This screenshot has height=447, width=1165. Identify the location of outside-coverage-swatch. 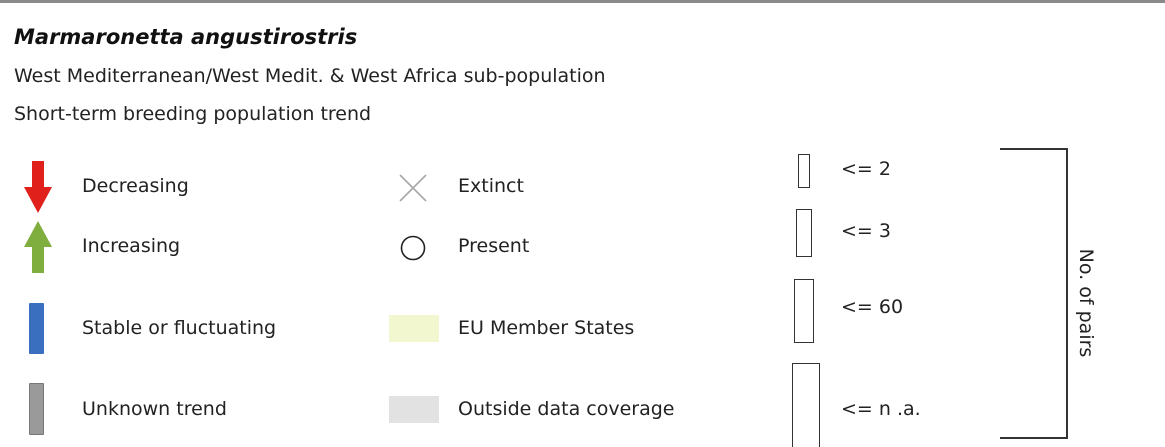
(414, 409).